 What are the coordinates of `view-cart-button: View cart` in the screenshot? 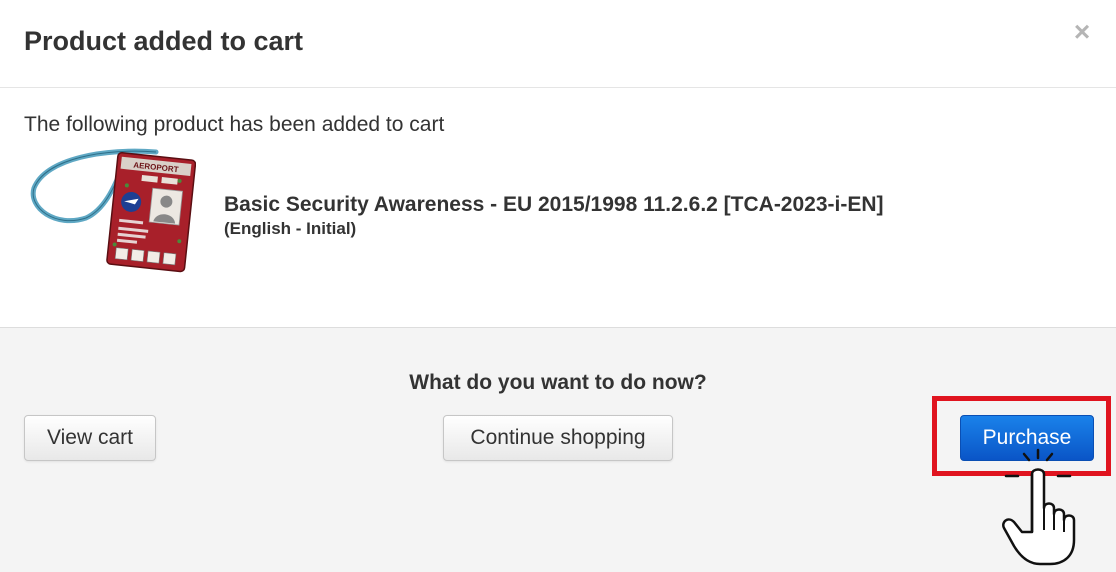 It's located at (90, 438).